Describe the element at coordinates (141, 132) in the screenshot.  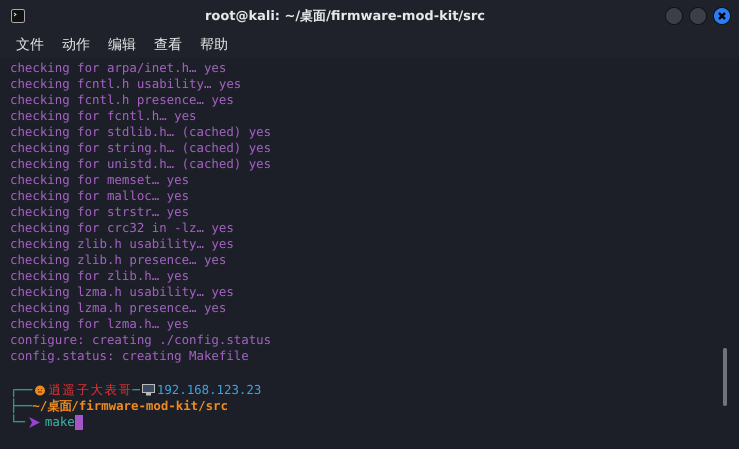
I see `output-line: checking for stdlib.h… (cached) yes` at that location.